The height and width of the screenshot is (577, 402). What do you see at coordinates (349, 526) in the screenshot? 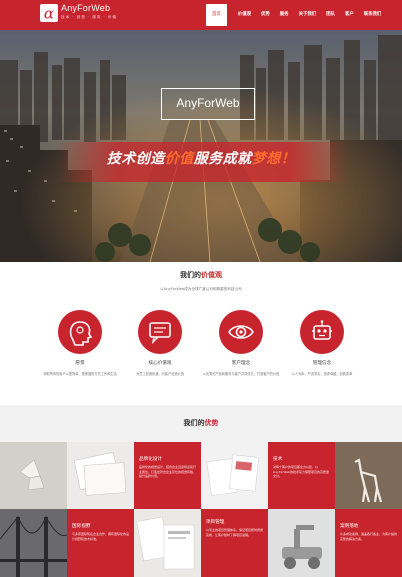
I see `tile-title: 案例落地` at bounding box center [349, 526].